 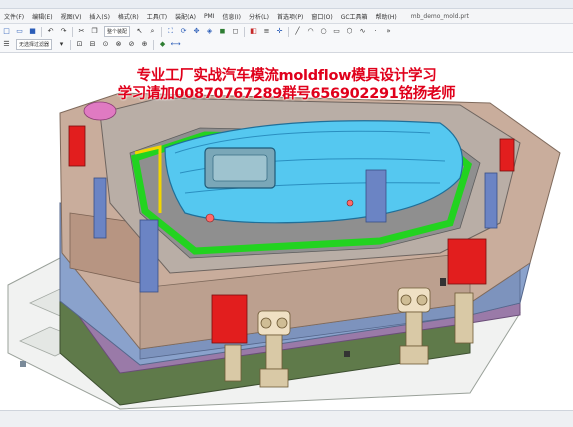 What do you see at coordinates (388, 31) in the screenshot?
I see `more-icon: »` at bounding box center [388, 31].